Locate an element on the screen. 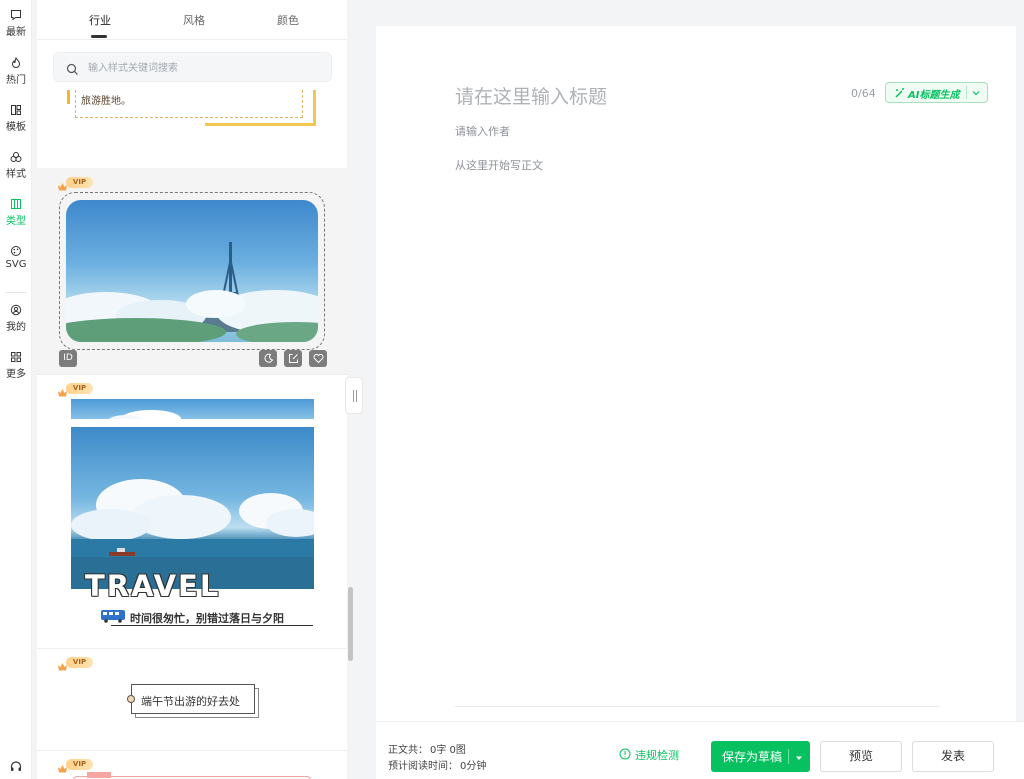  rail-item-svg: SVG is located at coordinates (16, 265).